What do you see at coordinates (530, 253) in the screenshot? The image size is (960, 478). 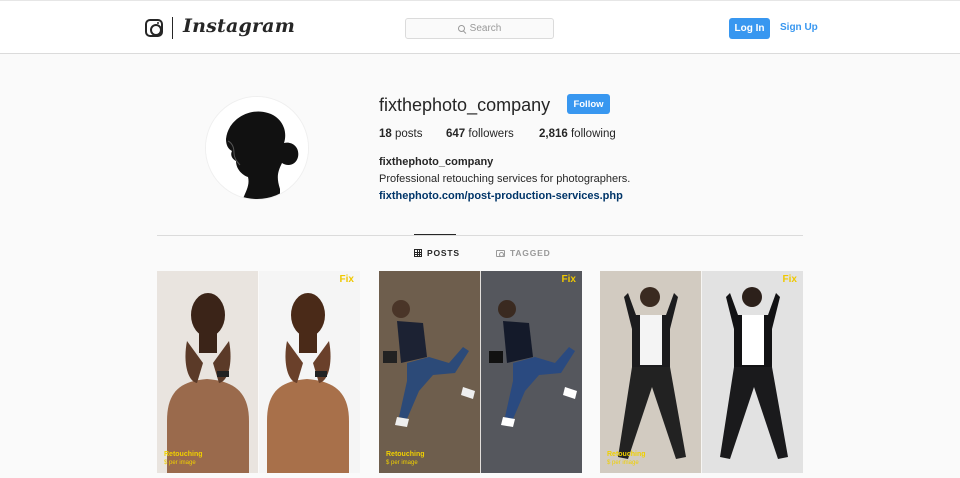 I see `tab-tagged-label: TAGGED` at bounding box center [530, 253].